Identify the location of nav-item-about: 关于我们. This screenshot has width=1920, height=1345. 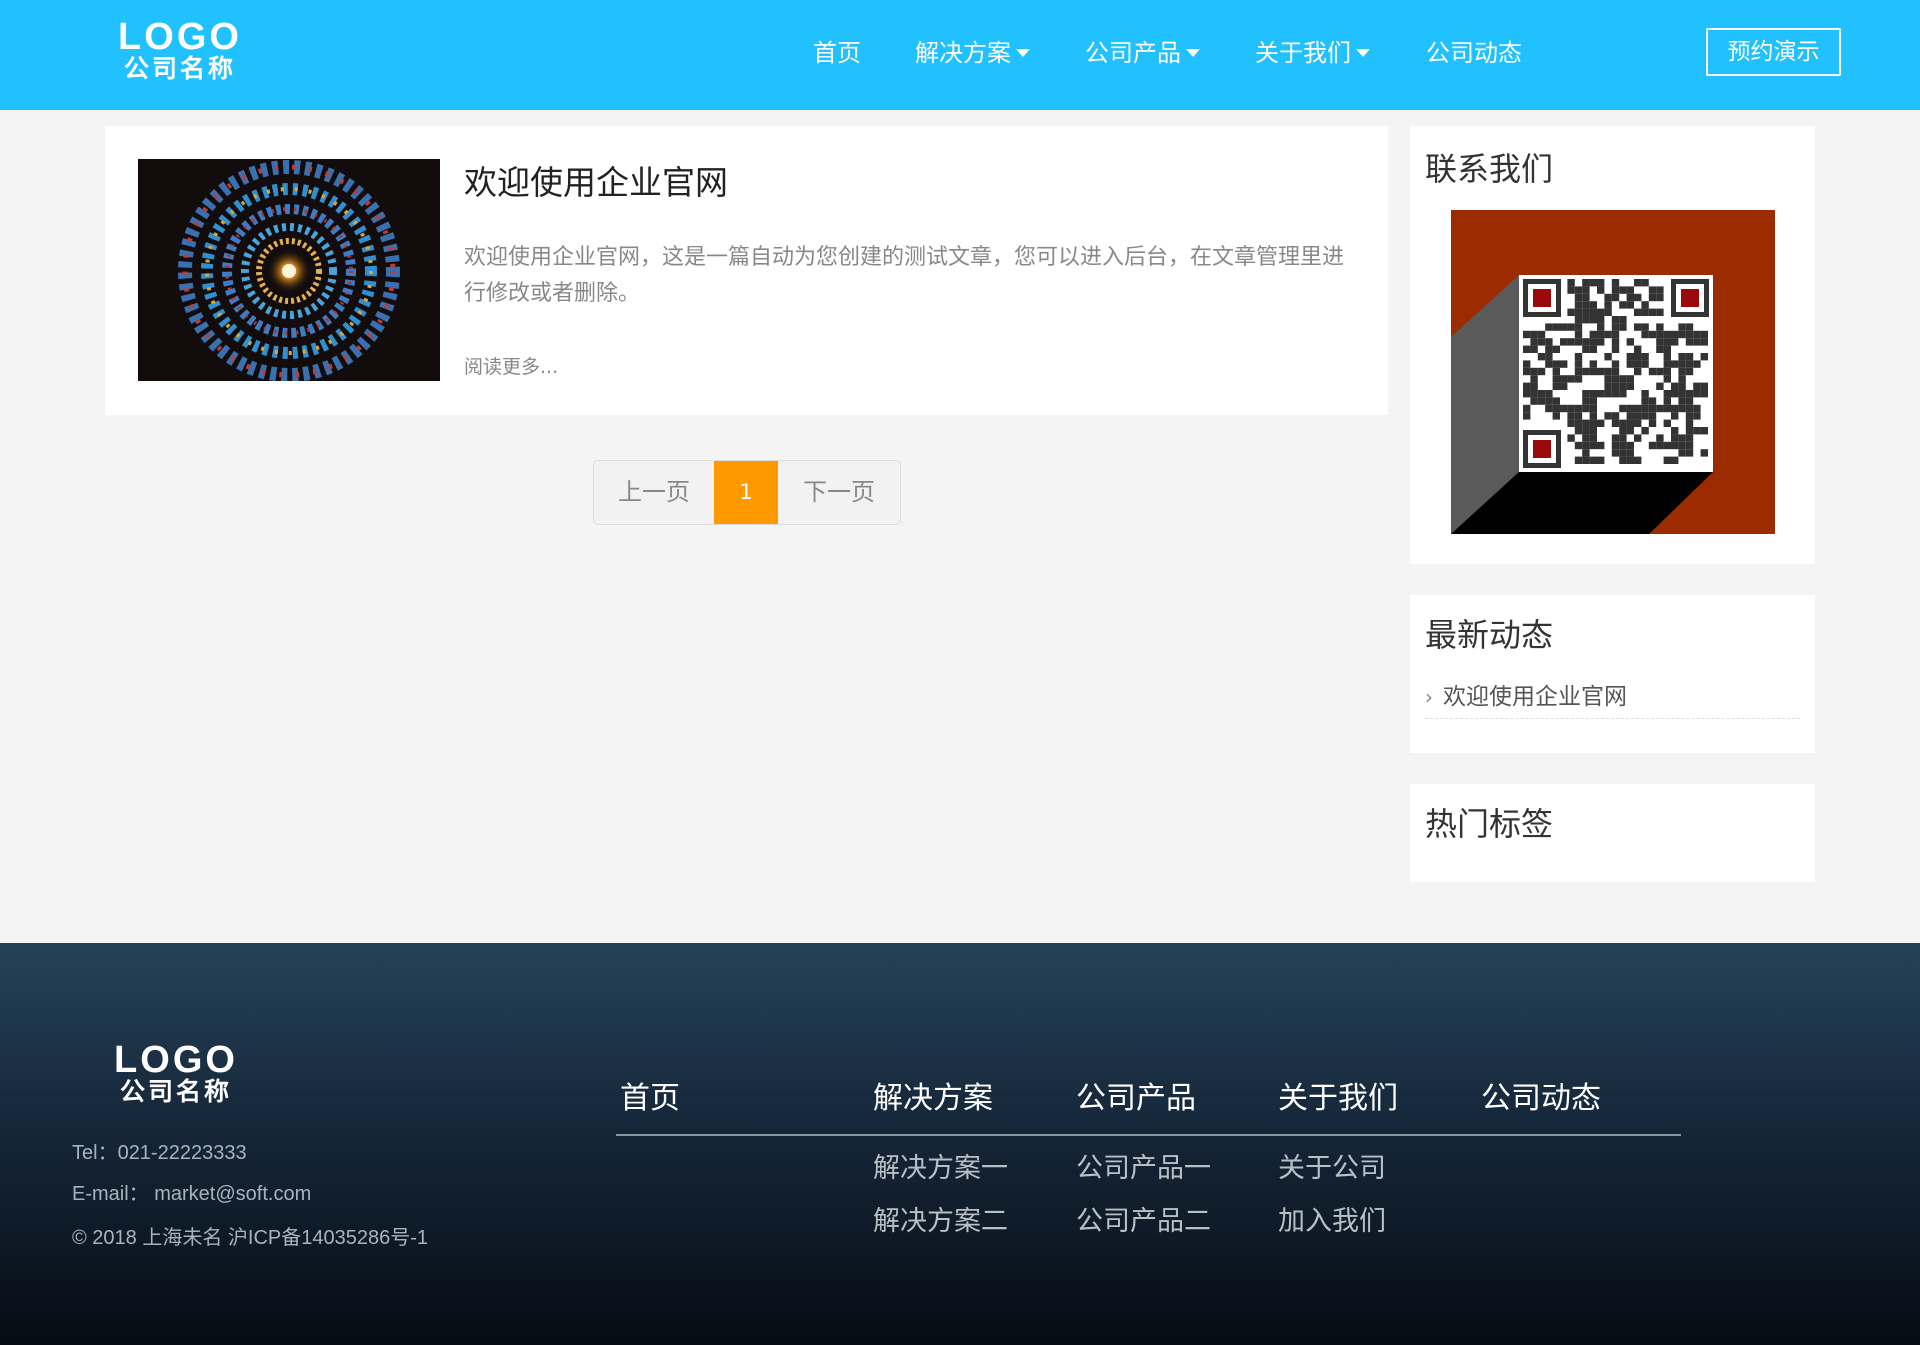
(1312, 53).